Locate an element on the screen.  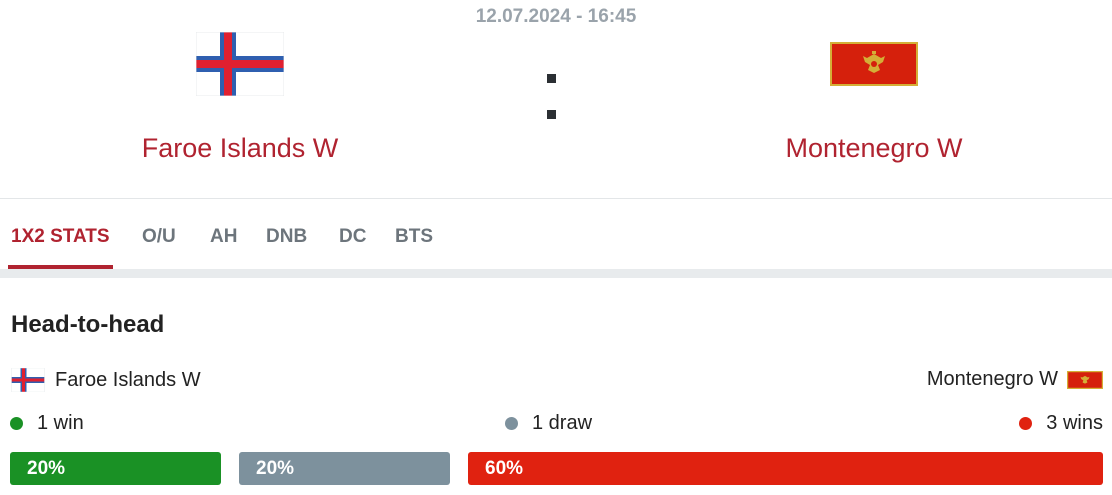
h2h-title: Head-to-head is located at coordinates (88, 324).